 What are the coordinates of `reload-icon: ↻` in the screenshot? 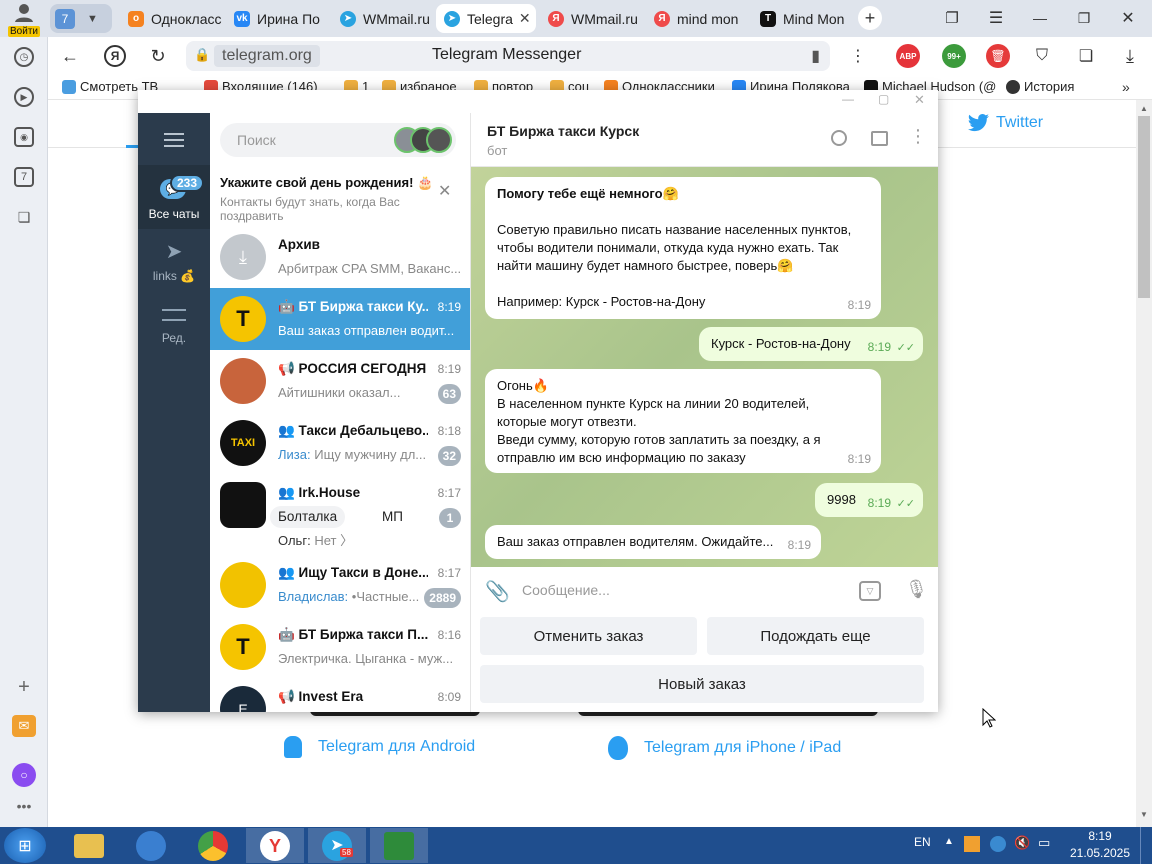 It's located at (158, 56).